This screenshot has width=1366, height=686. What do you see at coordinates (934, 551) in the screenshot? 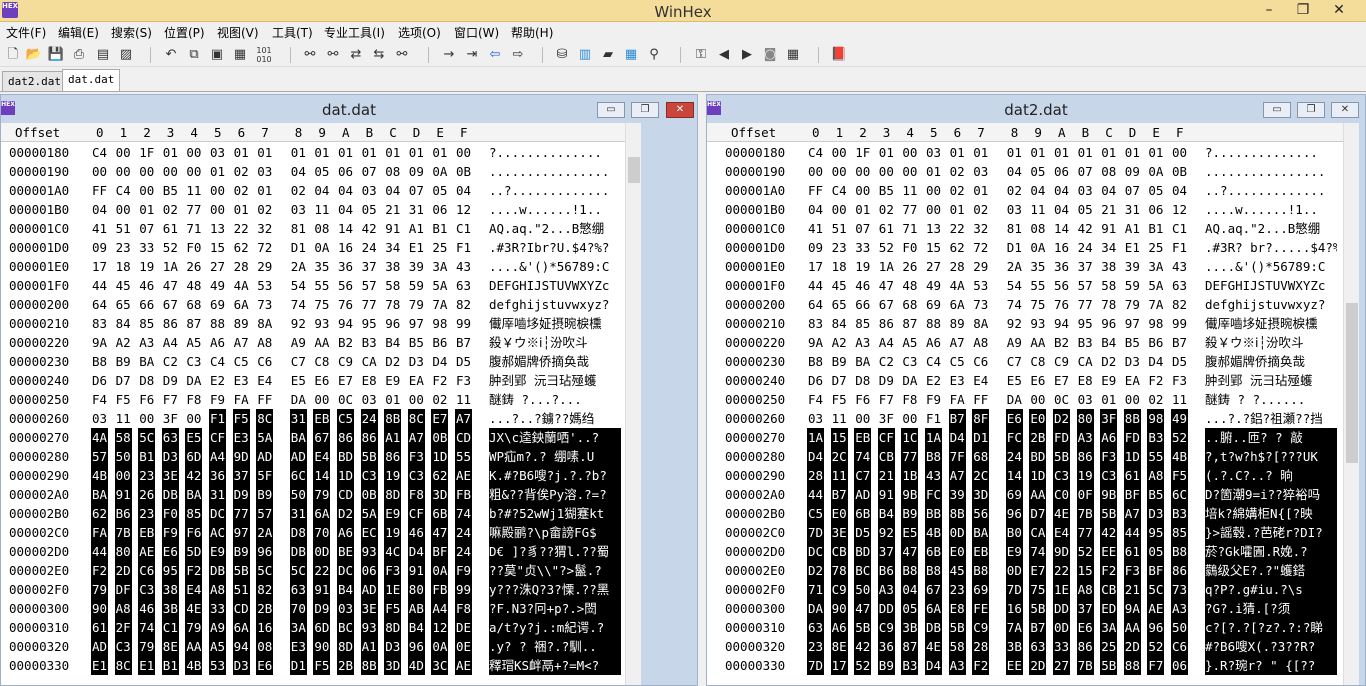
I see `hex-byte: 6B` at bounding box center [934, 551].